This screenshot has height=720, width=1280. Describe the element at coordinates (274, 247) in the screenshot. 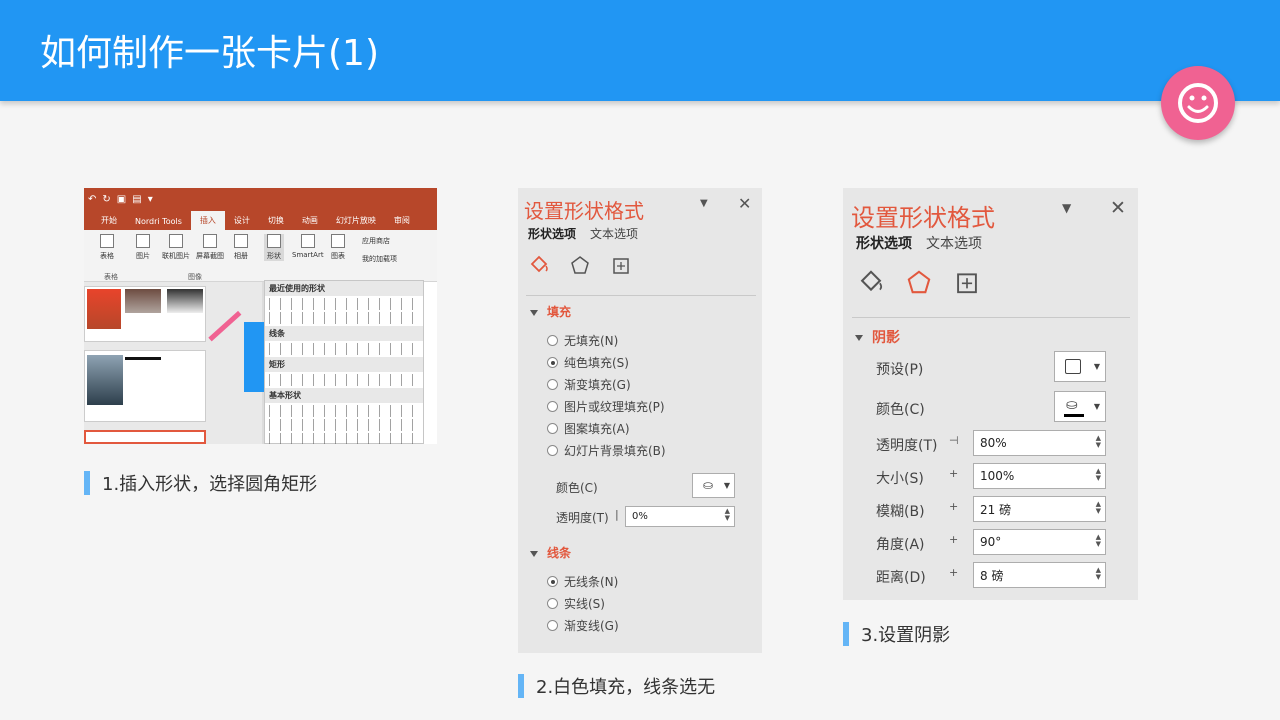

I see `shapes-button: 形状` at that location.